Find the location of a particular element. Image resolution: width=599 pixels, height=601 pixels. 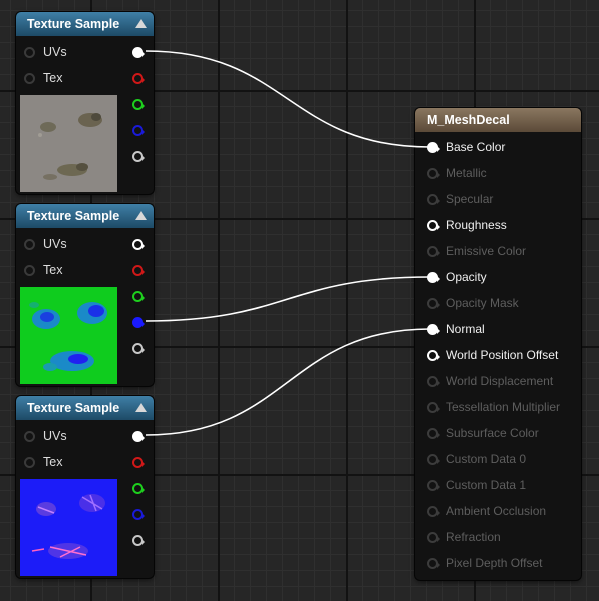

material-input-specular: Specular is located at coordinates (460, 199).